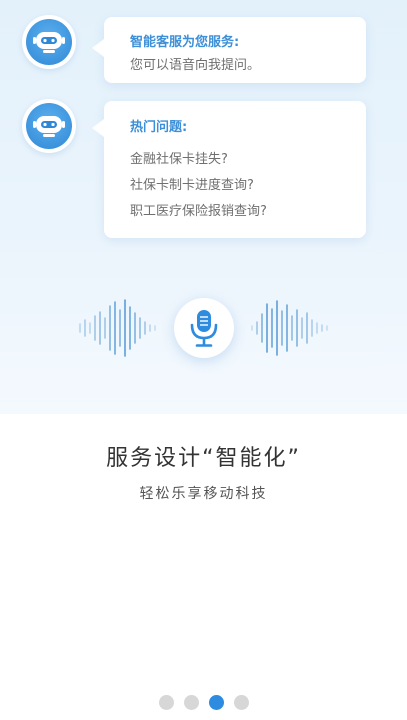 The height and width of the screenshot is (720, 407). What do you see at coordinates (179, 157) in the screenshot?
I see `hot-question-item: 金融社保卡挂失?` at bounding box center [179, 157].